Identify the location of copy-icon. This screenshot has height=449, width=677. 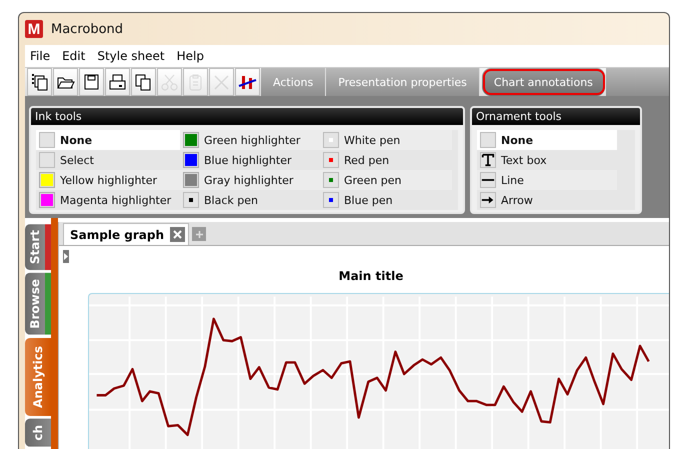
(143, 82).